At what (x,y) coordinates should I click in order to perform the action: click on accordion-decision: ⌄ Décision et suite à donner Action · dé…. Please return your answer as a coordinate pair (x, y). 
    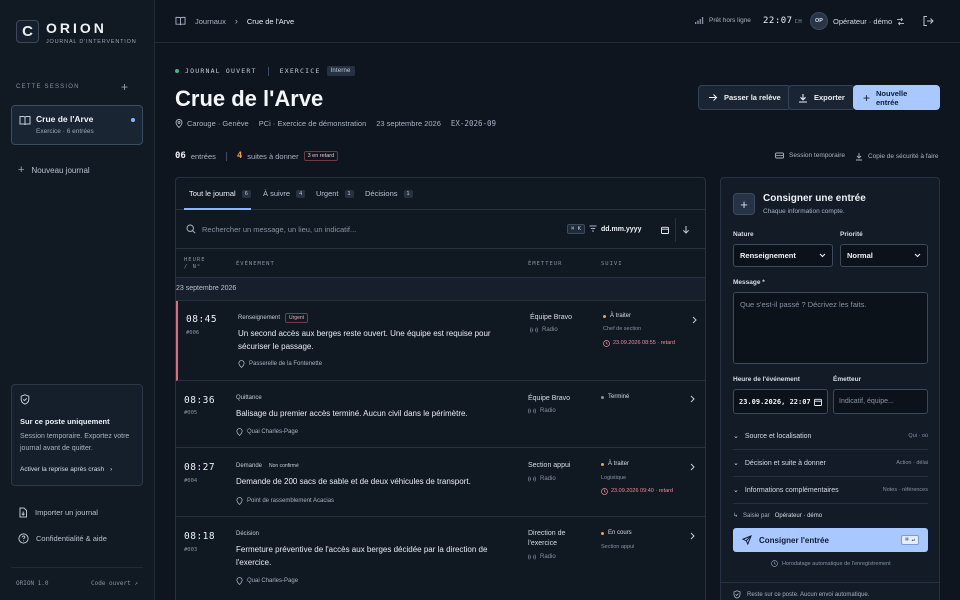
    Looking at the image, I should click on (830, 463).